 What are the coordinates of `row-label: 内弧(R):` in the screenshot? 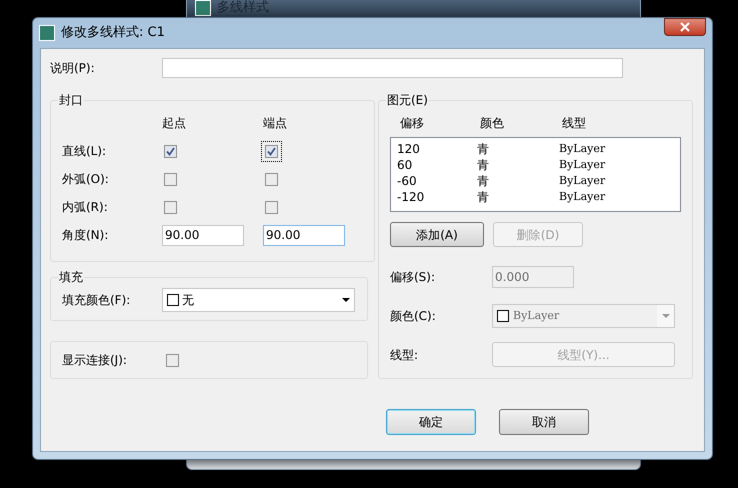 It's located at (85, 207).